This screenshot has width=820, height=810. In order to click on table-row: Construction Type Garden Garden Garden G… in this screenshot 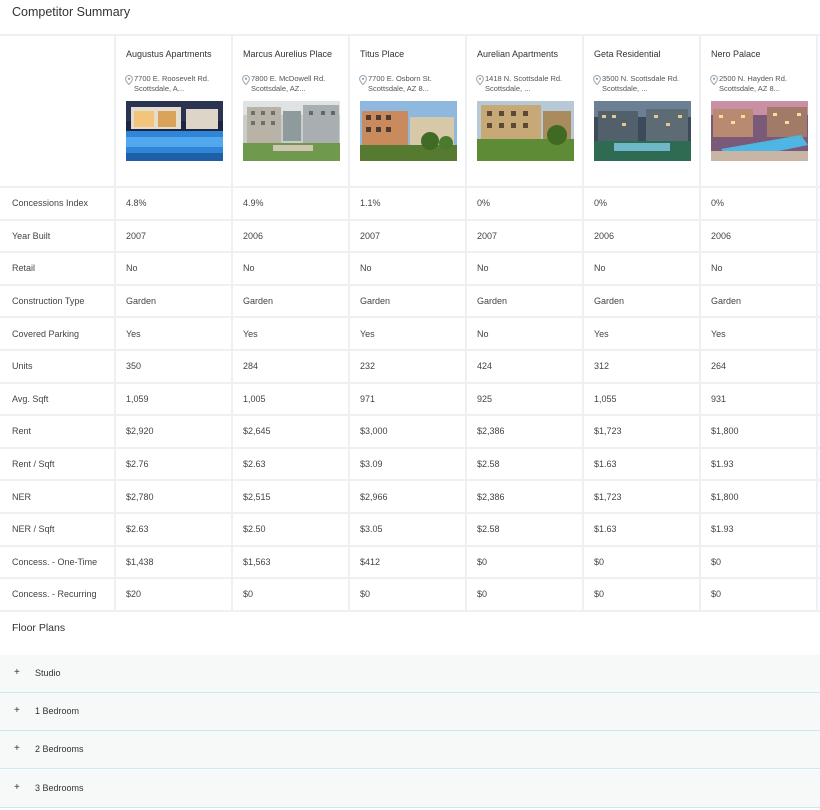, I will do `click(410, 301)`.